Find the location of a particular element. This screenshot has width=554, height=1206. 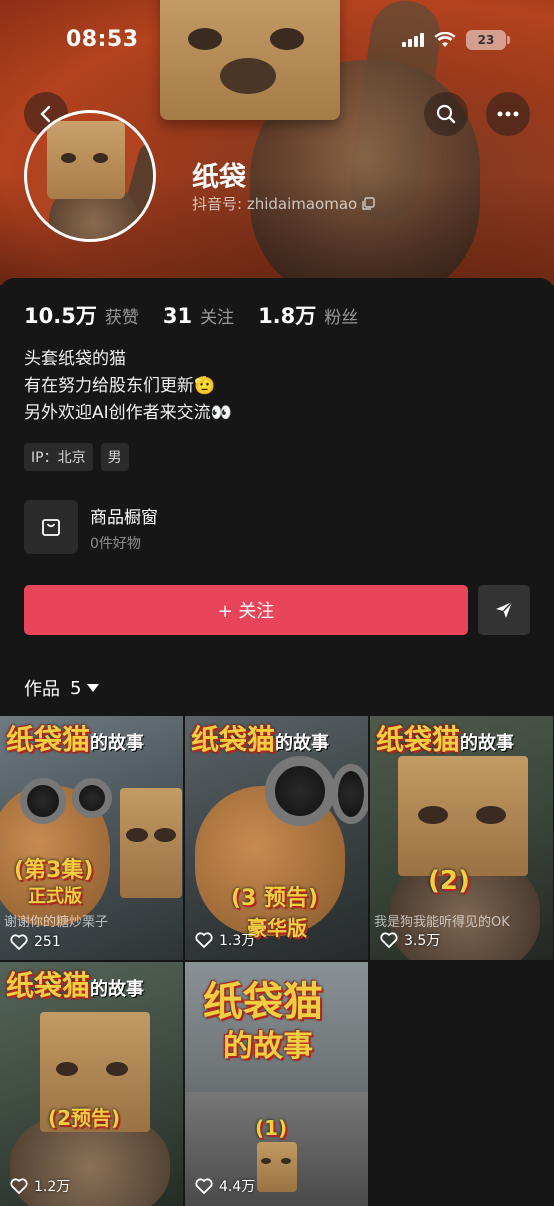

video-likes: 1.3万 is located at coordinates (225, 940).